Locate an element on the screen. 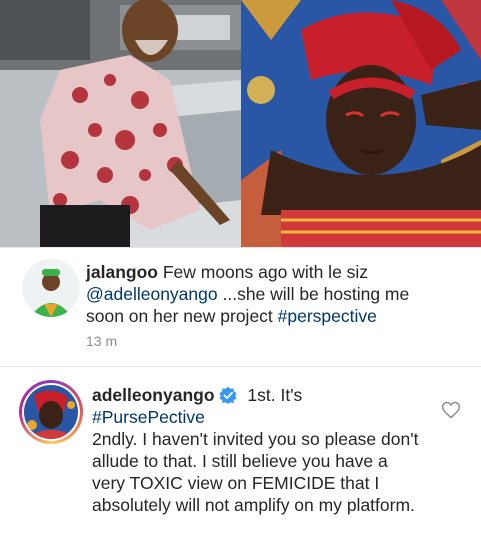  hashtag-link: #perspective is located at coordinates (327, 316).